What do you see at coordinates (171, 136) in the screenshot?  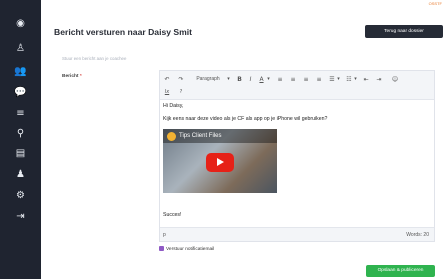 I see `channel-logo` at bounding box center [171, 136].